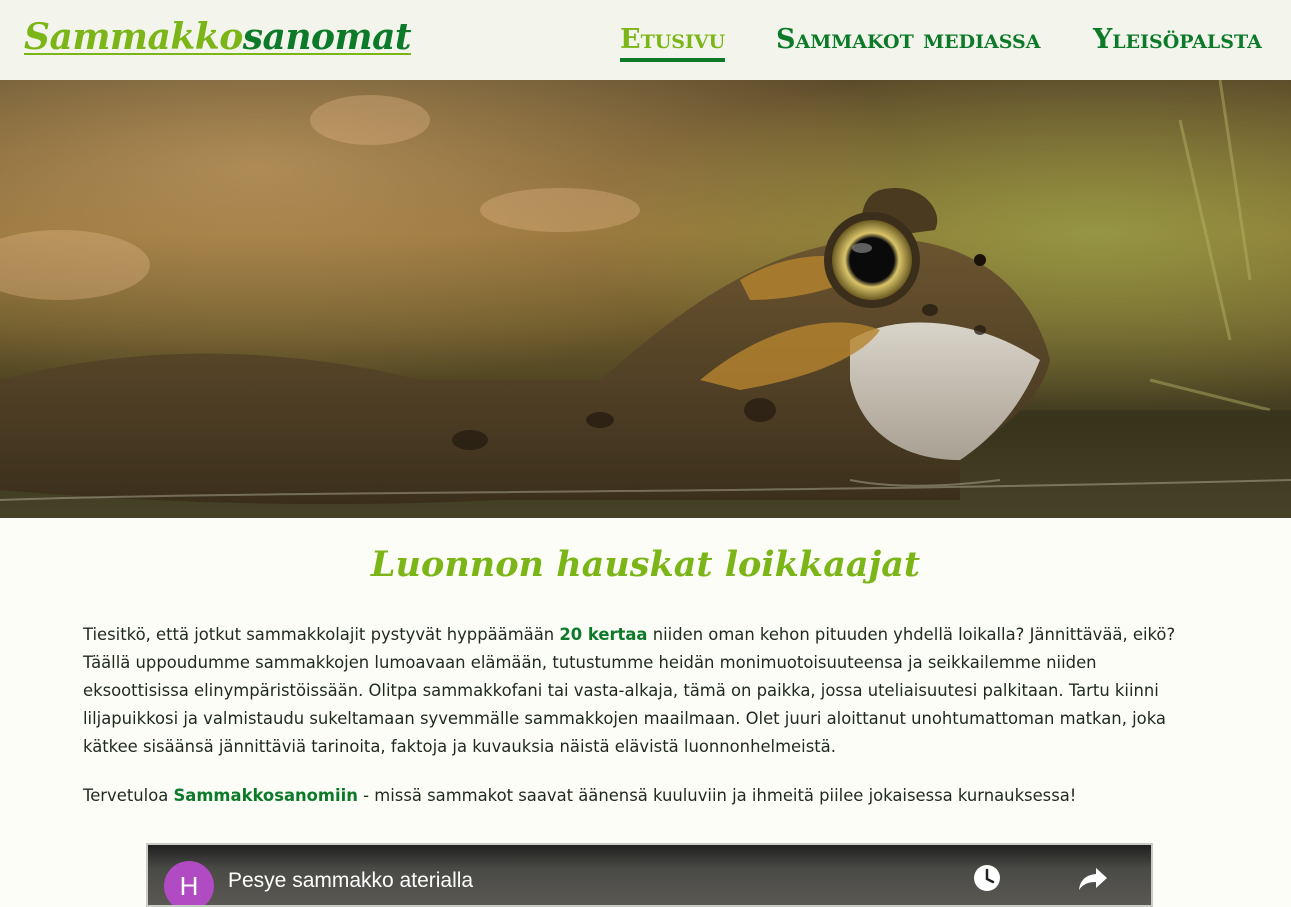 The height and width of the screenshot is (907, 1291). What do you see at coordinates (645, 564) in the screenshot?
I see `page-title: Luonnon hauskat loikkaajat` at bounding box center [645, 564].